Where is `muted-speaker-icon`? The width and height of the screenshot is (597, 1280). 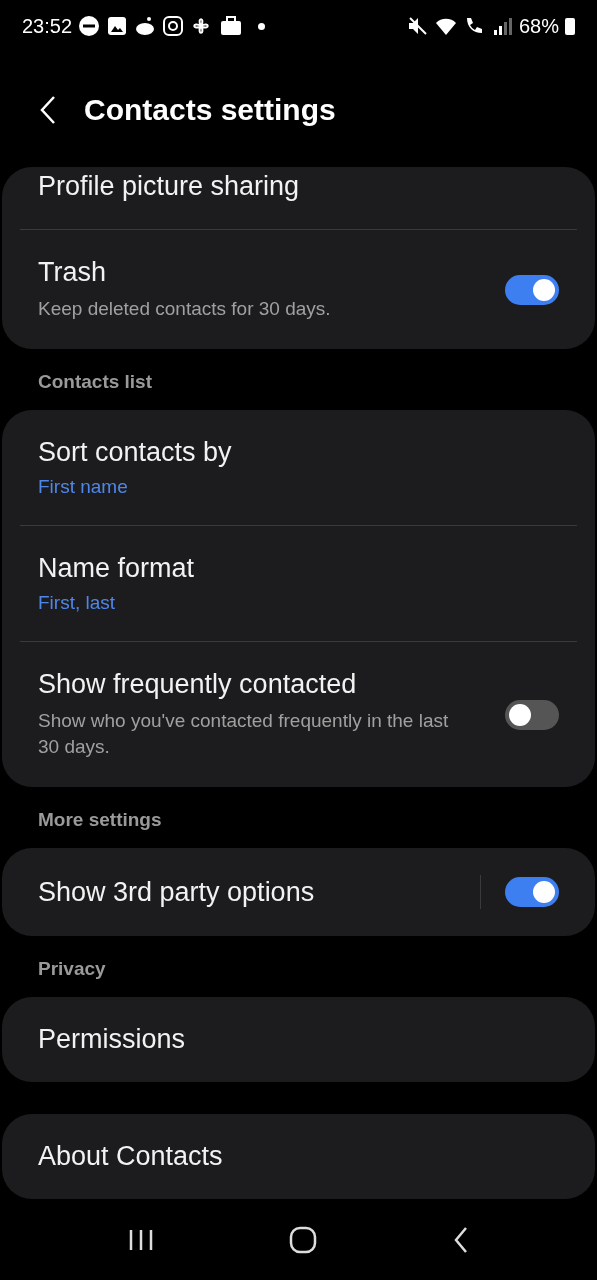
muted-speaker-icon is located at coordinates (417, 26).